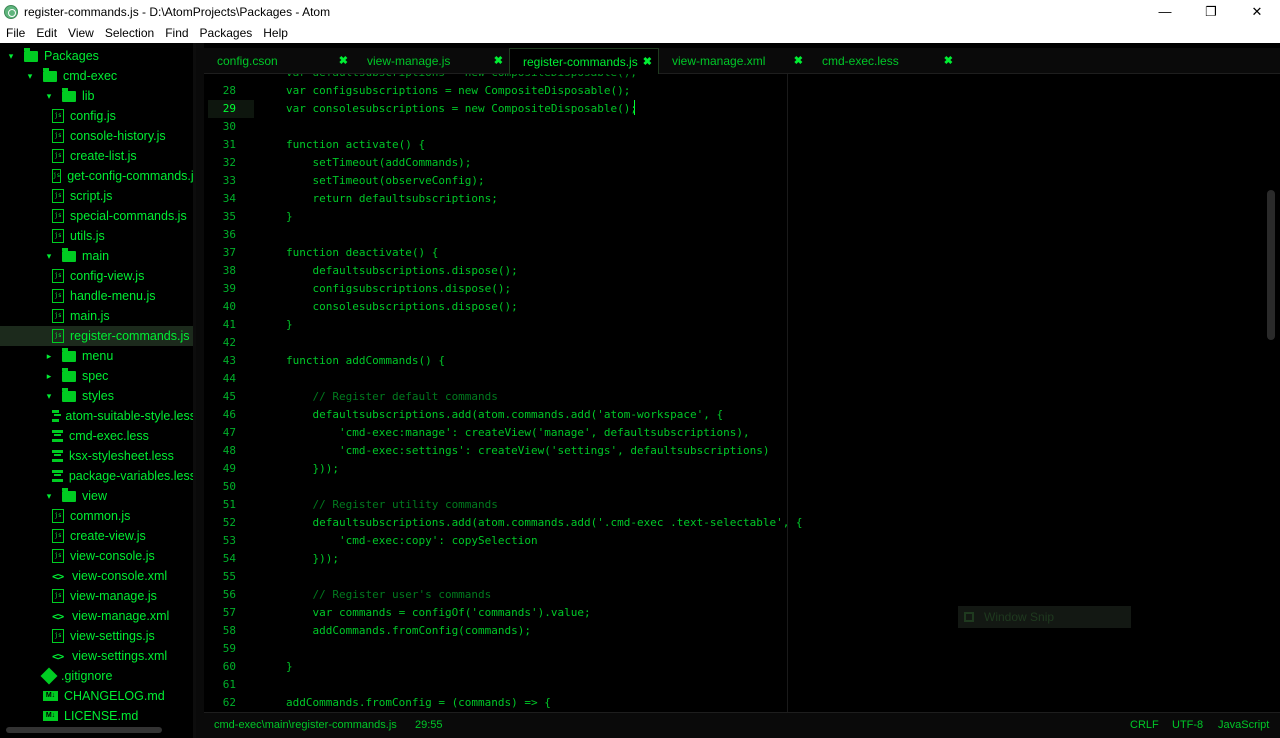 The image size is (1280, 738). I want to click on status-file-path: cmd-exec\main\register-commands.js, so click(305, 725).